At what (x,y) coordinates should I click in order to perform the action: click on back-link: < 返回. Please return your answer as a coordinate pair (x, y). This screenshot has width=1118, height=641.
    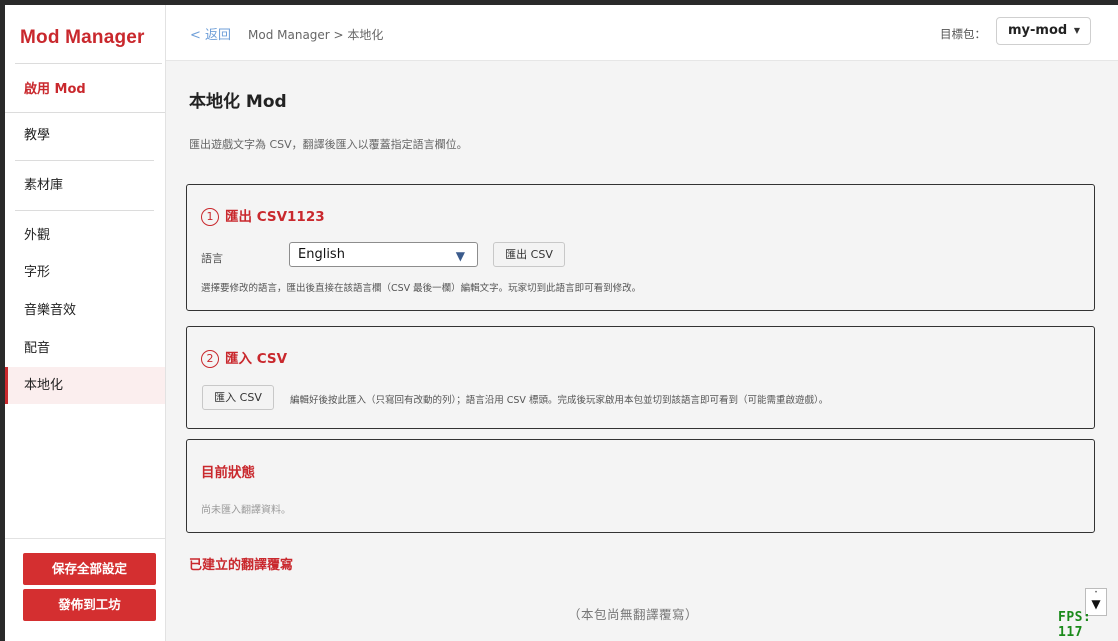
    Looking at the image, I should click on (210, 33).